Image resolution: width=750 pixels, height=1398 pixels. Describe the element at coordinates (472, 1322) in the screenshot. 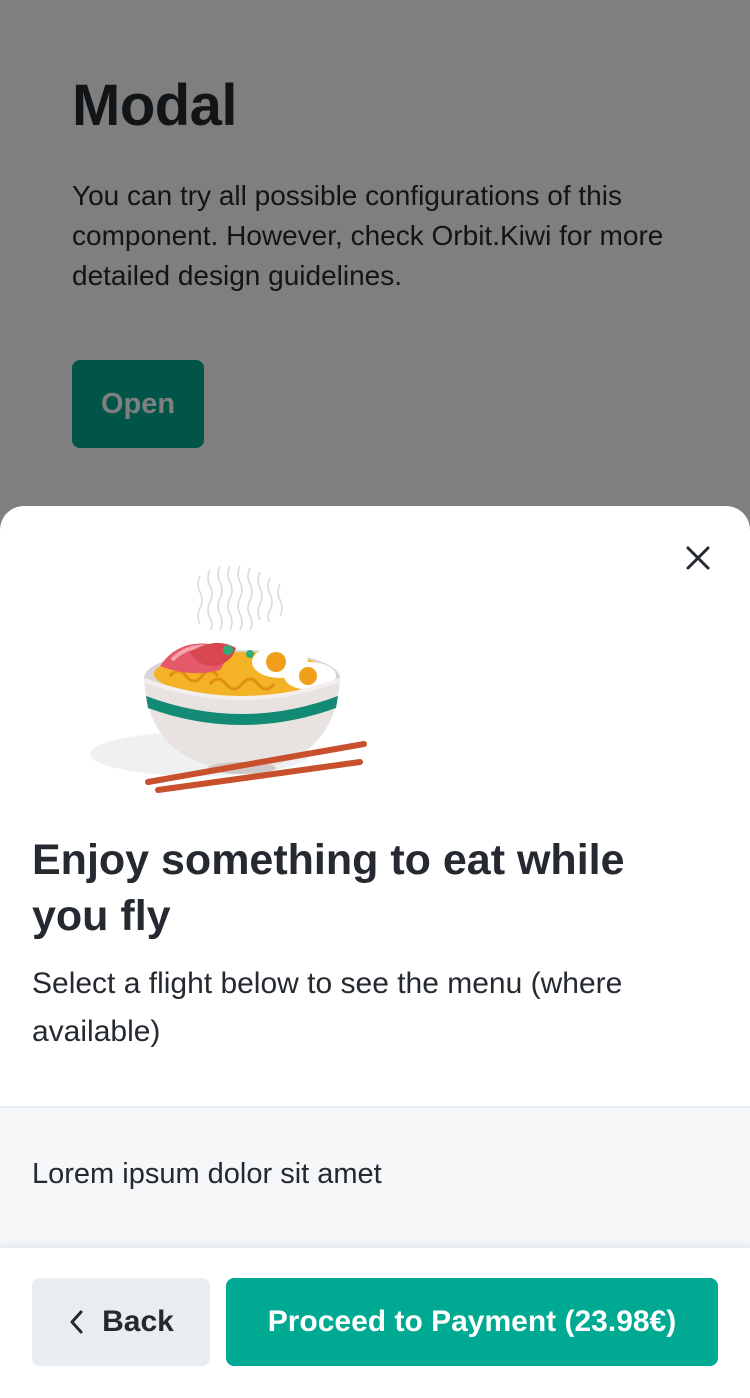

I see `proceed-to-payment-button: Proceed to Payment (23.98€)` at that location.